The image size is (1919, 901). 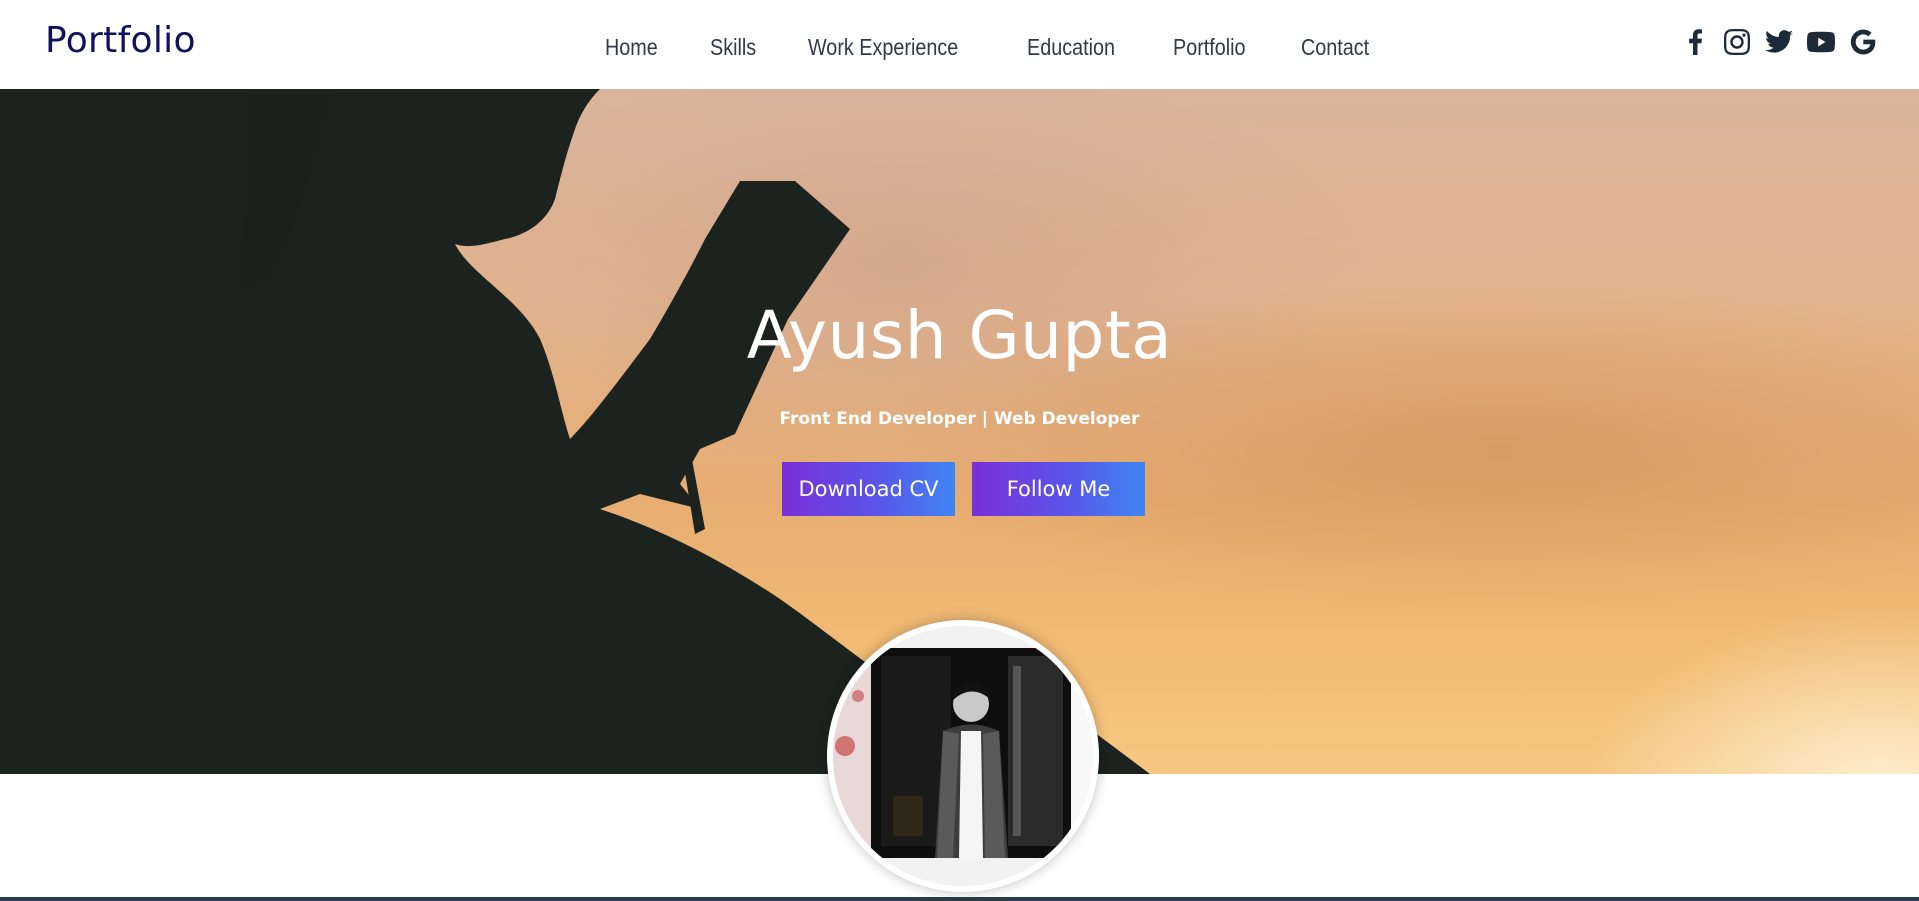 I want to click on twitter-icon, so click(x=1779, y=42).